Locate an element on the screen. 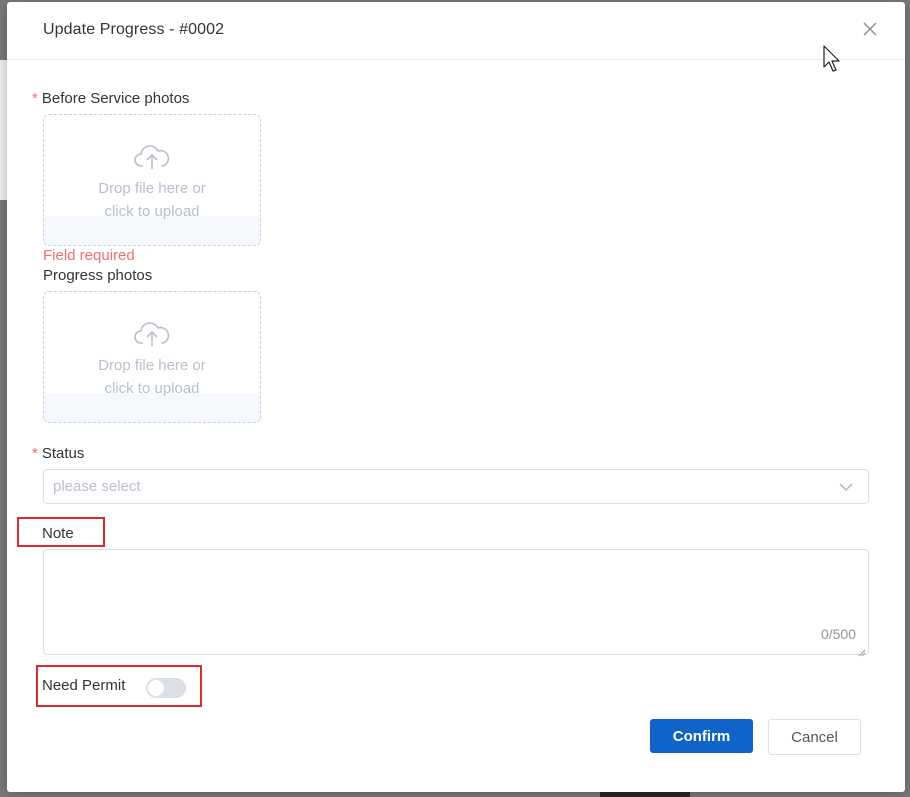  status-label: * Status is located at coordinates (58, 453).